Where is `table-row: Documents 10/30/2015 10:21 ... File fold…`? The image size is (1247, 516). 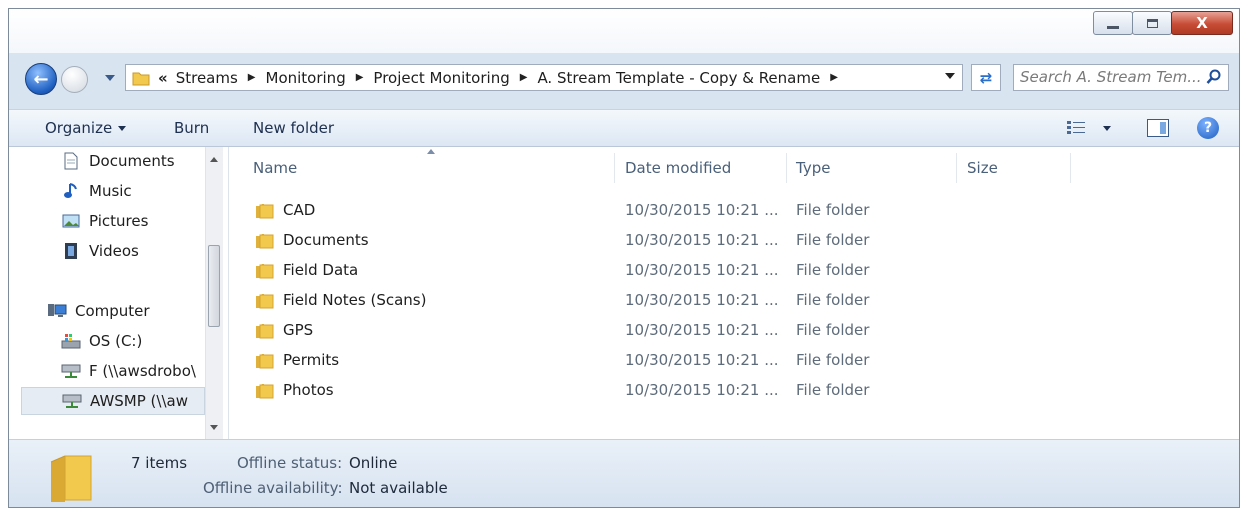
table-row: Documents 10/30/2015 10:21 ... File fold… is located at coordinates (651, 240).